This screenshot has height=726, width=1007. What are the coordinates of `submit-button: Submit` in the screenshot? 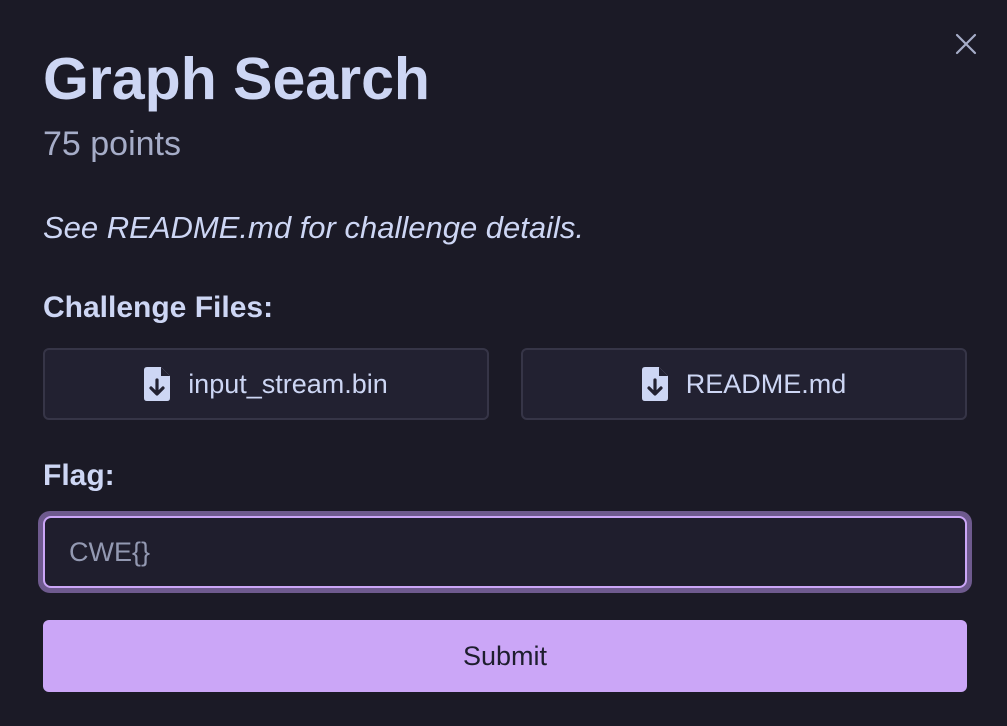 It's located at (505, 656).